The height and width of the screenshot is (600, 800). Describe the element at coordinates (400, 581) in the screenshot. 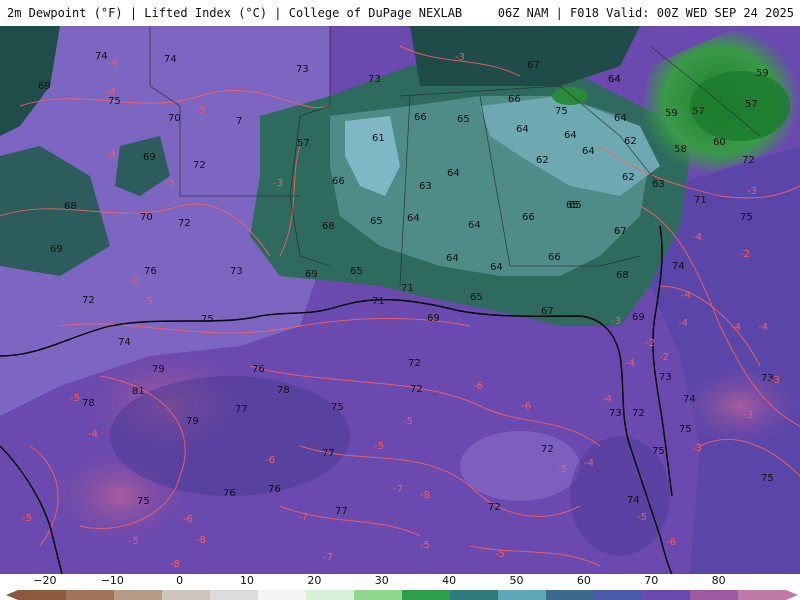

I see `colorbar-ticks: −20 −10 0 10 20 30 40 50 60 70 80` at that location.